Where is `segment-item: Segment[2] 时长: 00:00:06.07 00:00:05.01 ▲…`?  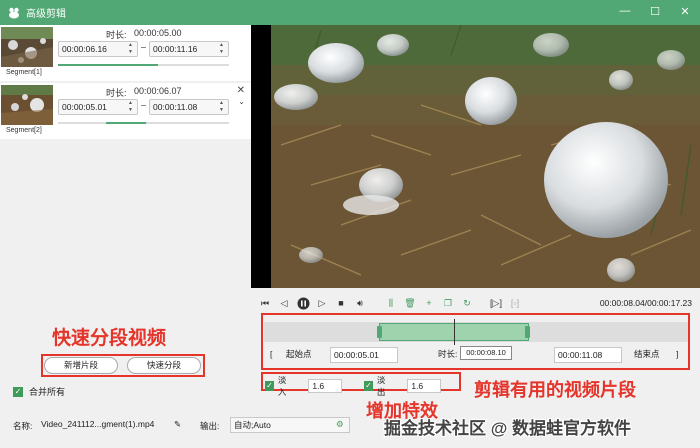 segment-item: Segment[2] 时长: 00:00:06.07 00:00:05.01 ▲… is located at coordinates (125, 111).